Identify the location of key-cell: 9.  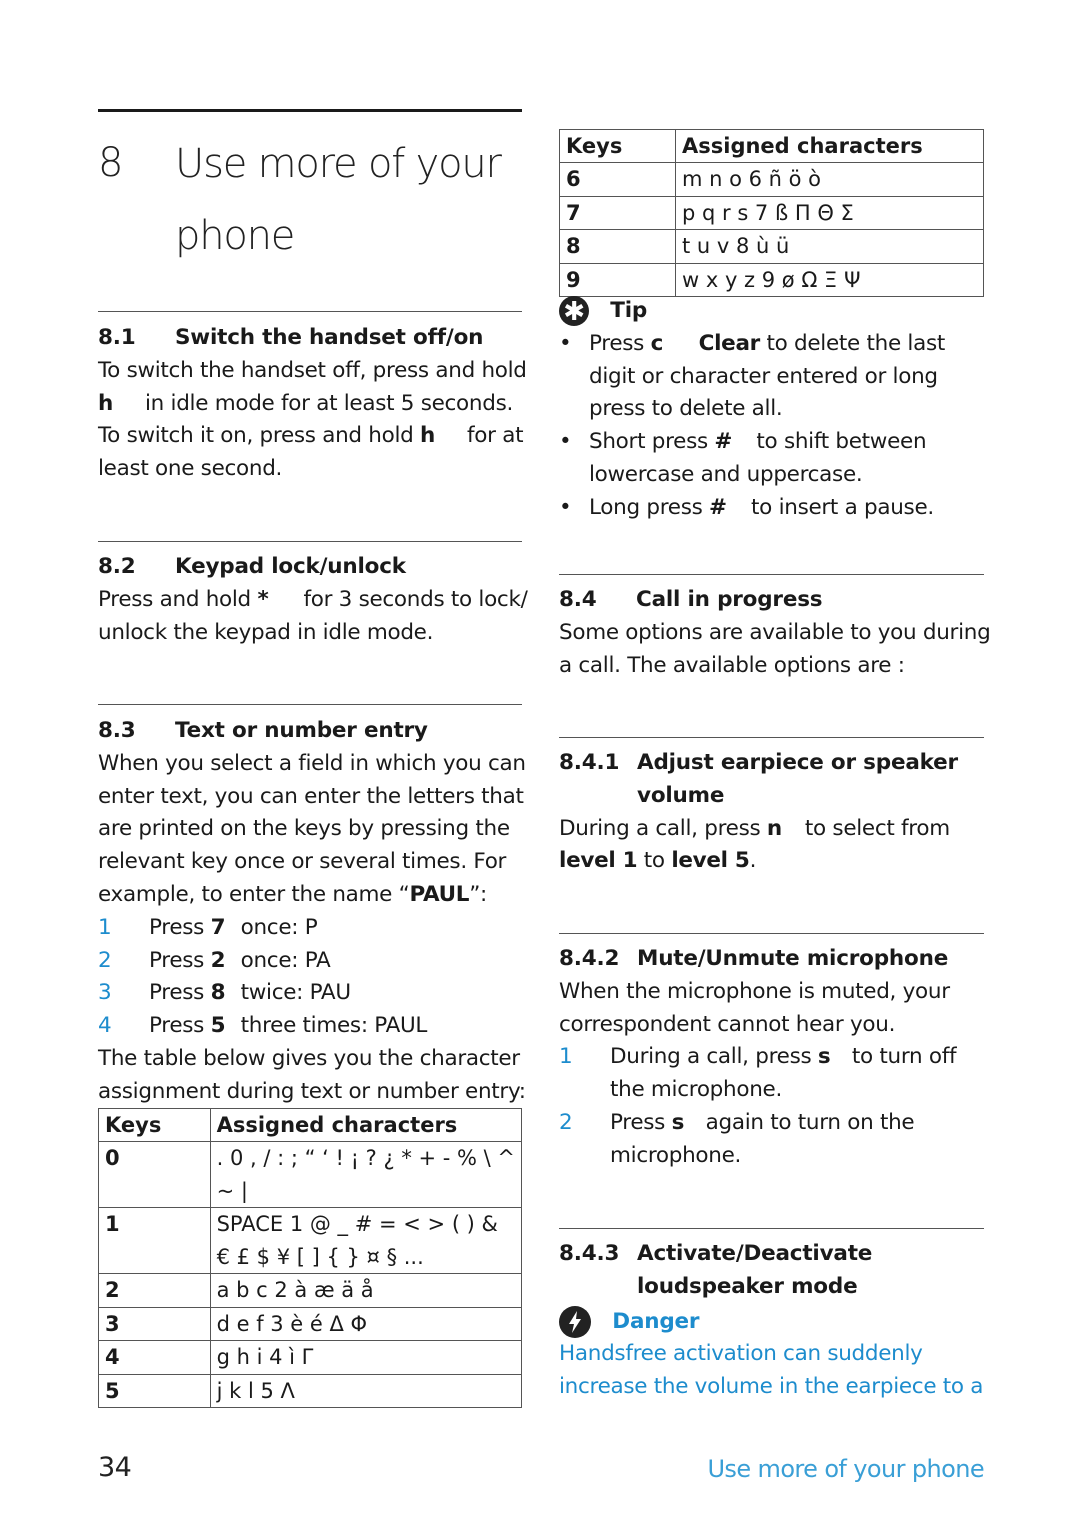
(617, 279).